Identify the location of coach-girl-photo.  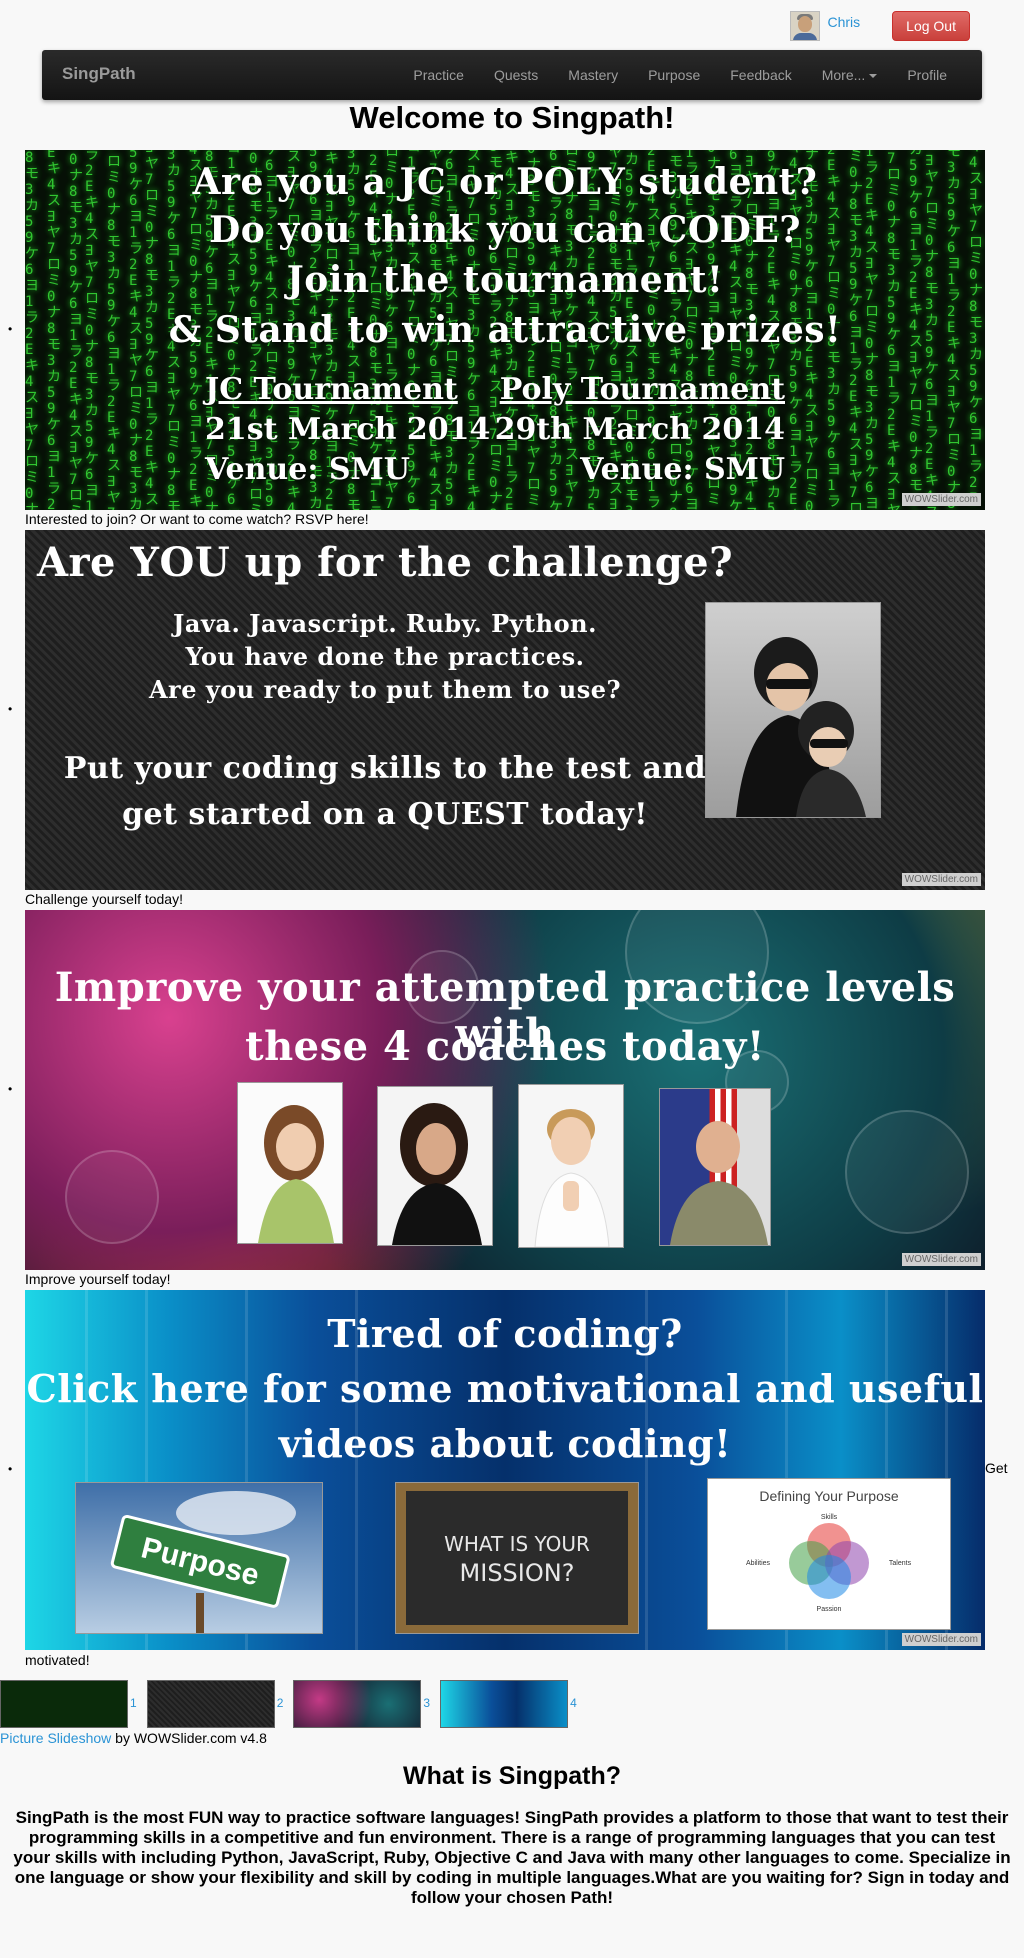
(290, 1163).